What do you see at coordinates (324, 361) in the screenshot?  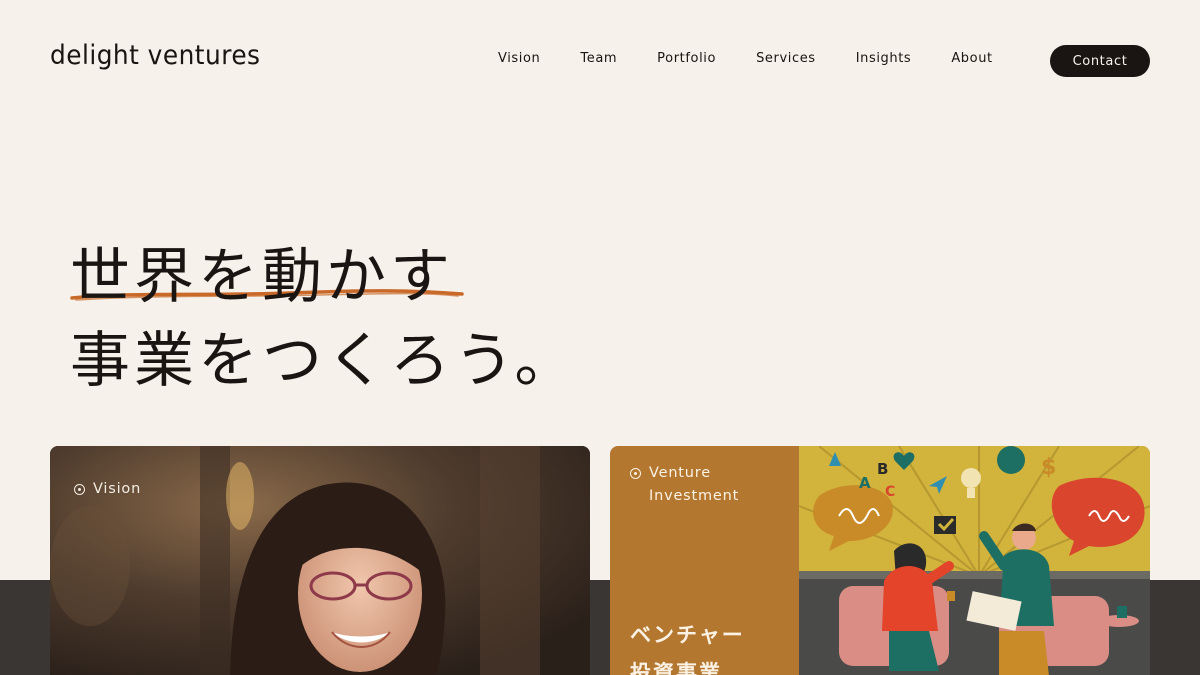 I see `hero-heading-line-2: 事業をつくろう。` at bounding box center [324, 361].